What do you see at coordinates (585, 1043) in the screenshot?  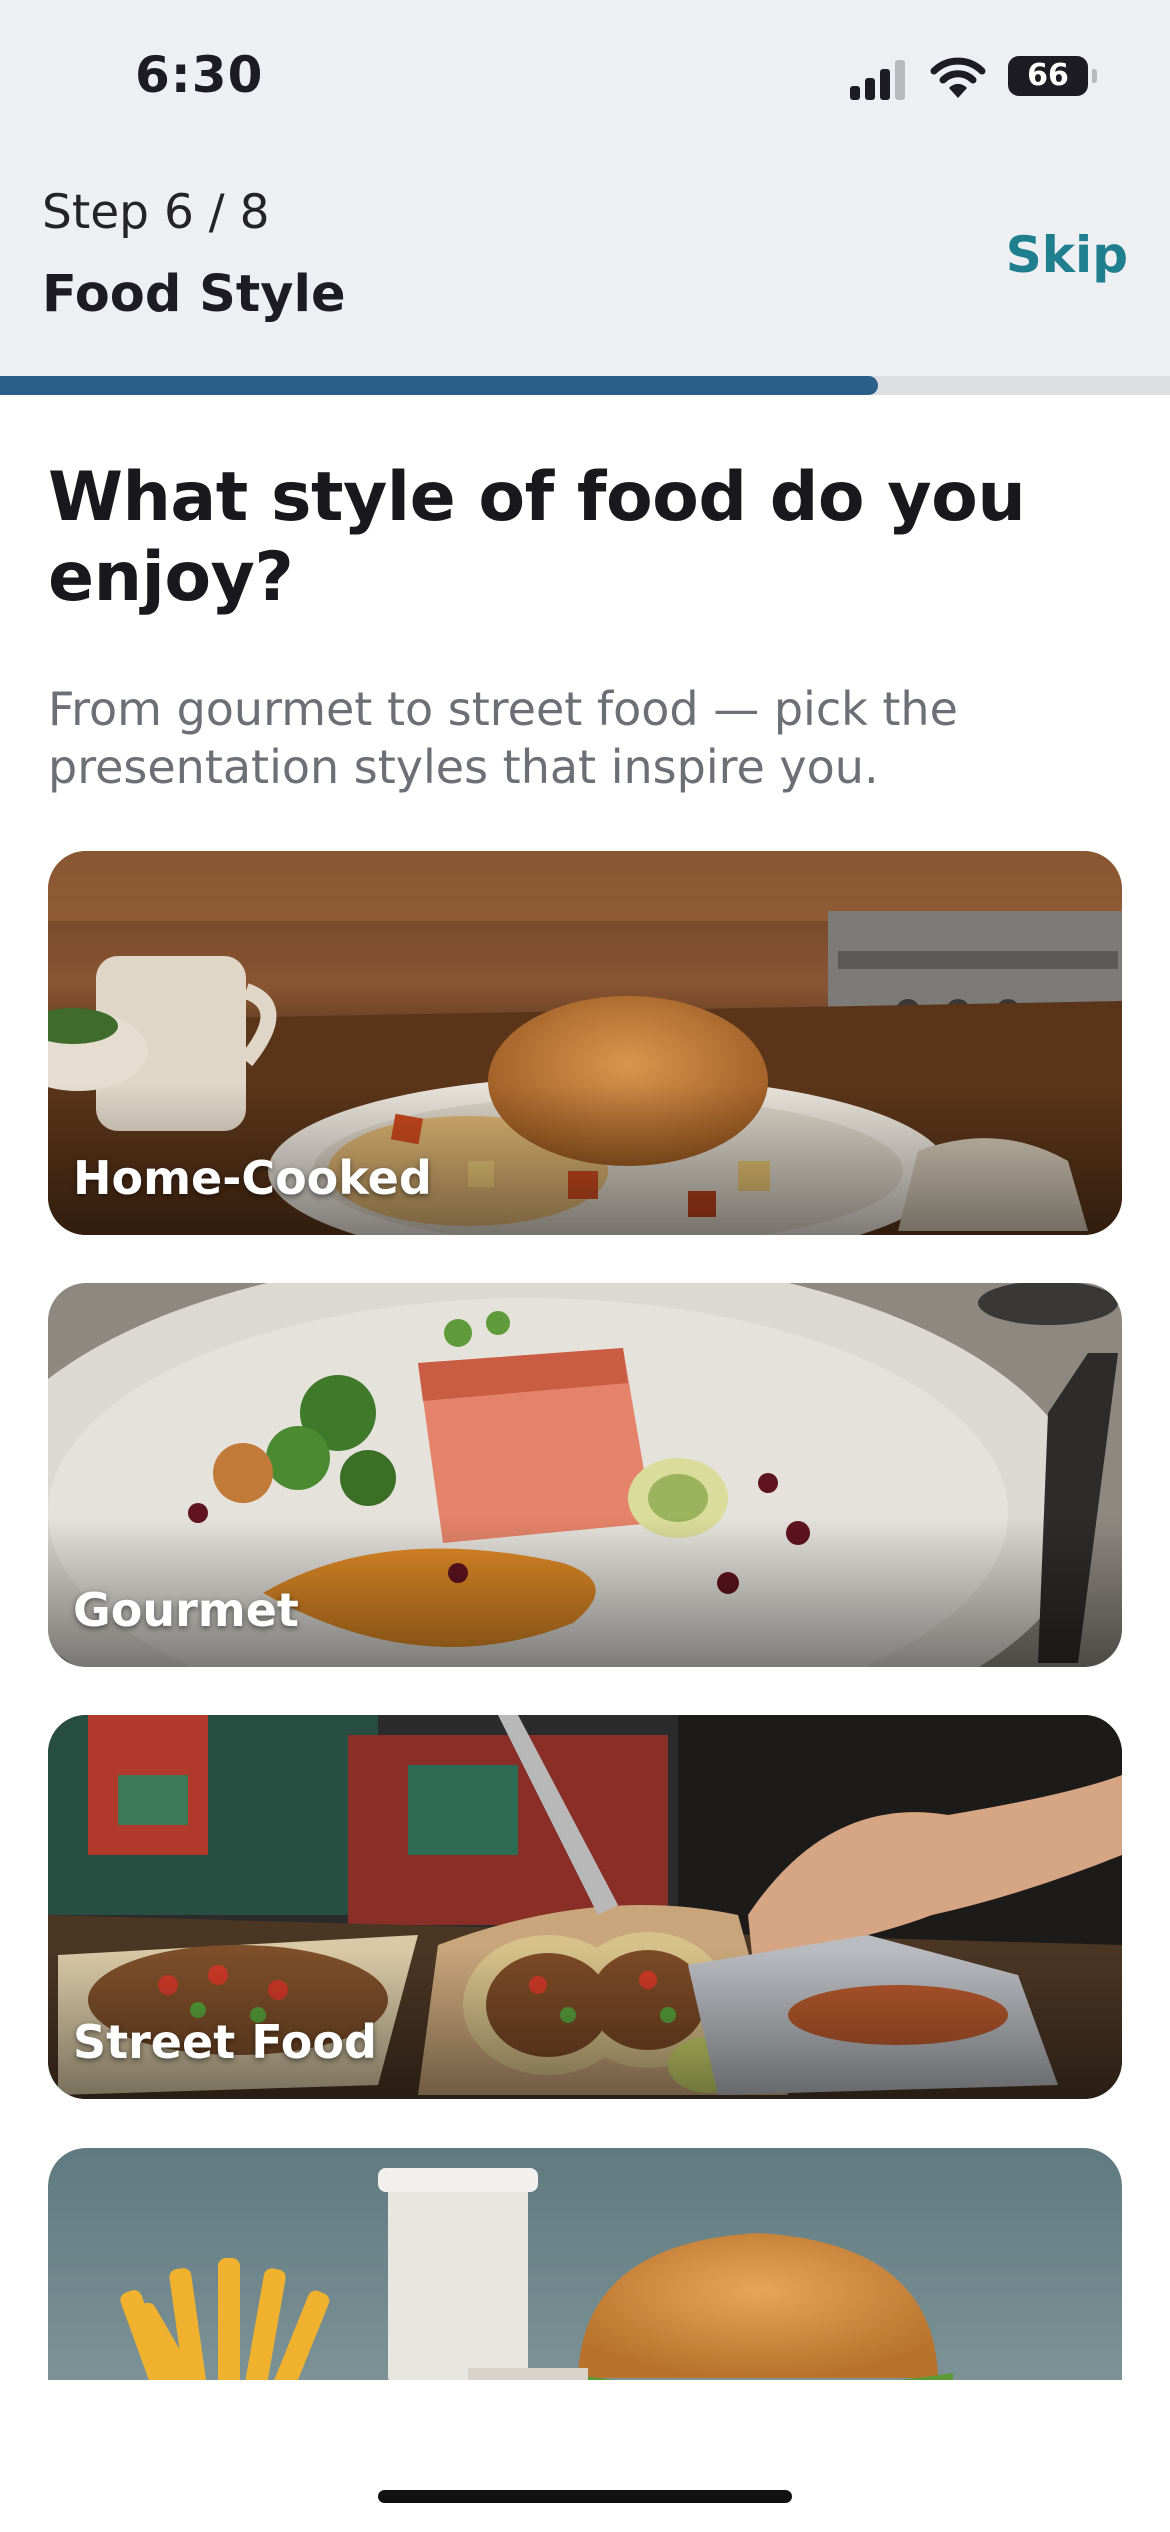 I see `option-card-home-cooked: Home-Cooked` at bounding box center [585, 1043].